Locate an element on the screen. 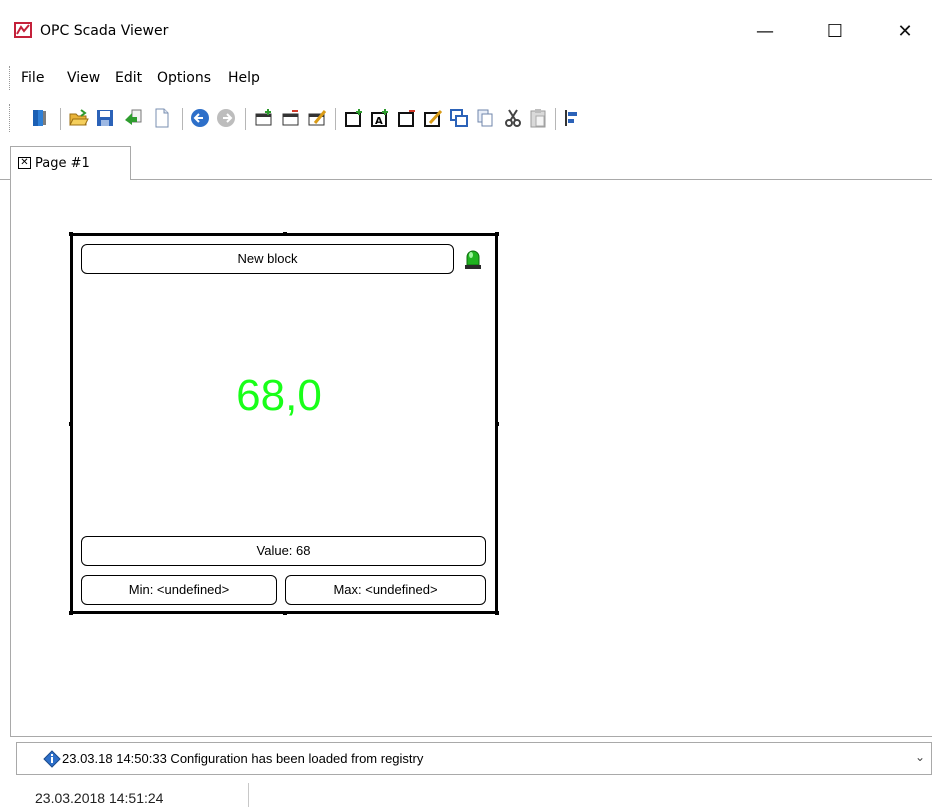 This screenshot has height=807, width=932. svg-text: A is located at coordinates (379, 121).